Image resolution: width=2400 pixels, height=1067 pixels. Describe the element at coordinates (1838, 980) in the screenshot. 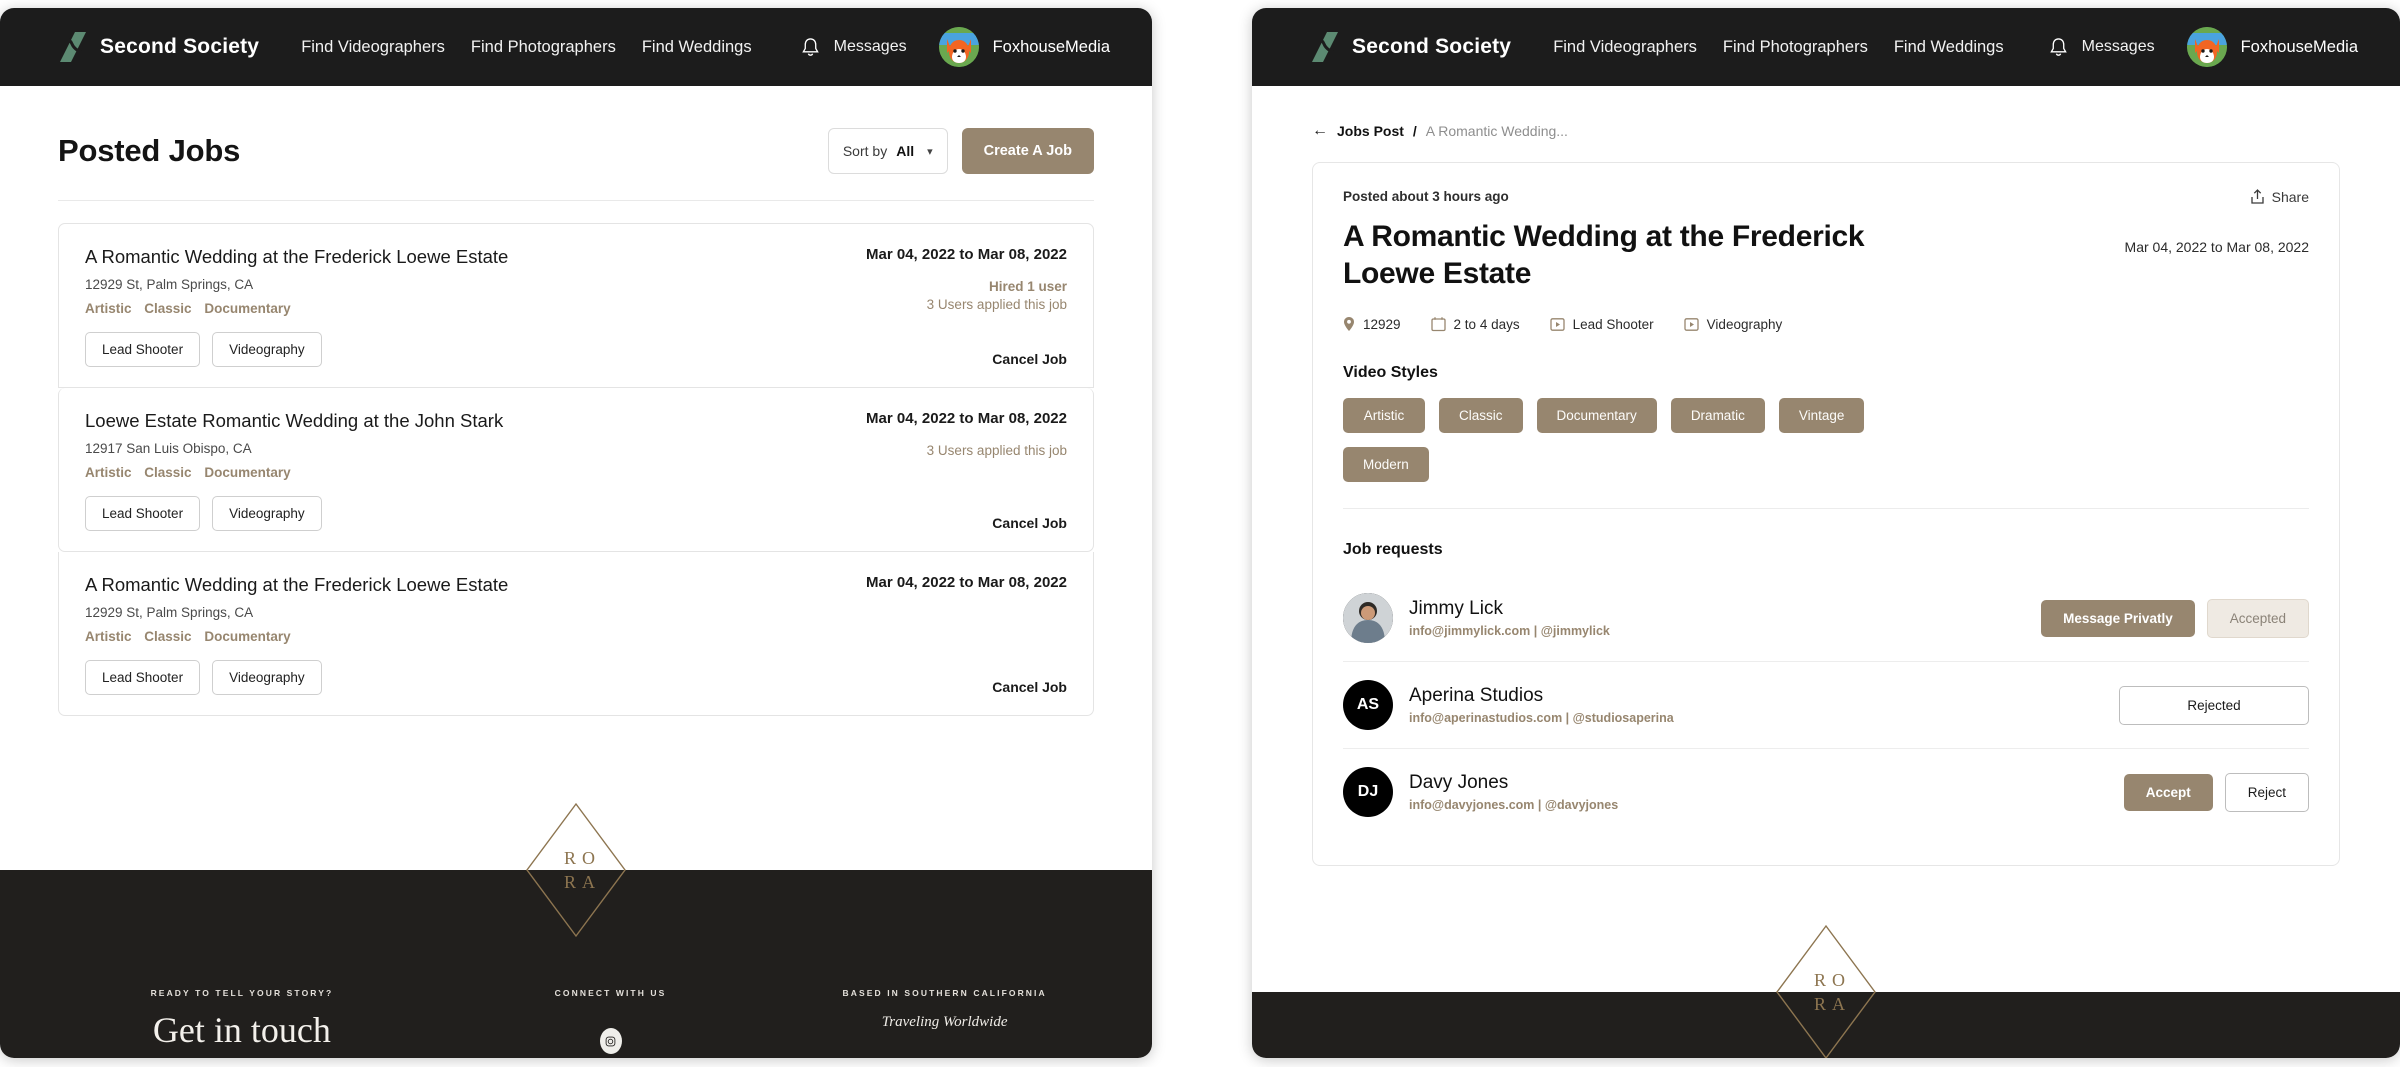

I see `svg-text: O` at that location.